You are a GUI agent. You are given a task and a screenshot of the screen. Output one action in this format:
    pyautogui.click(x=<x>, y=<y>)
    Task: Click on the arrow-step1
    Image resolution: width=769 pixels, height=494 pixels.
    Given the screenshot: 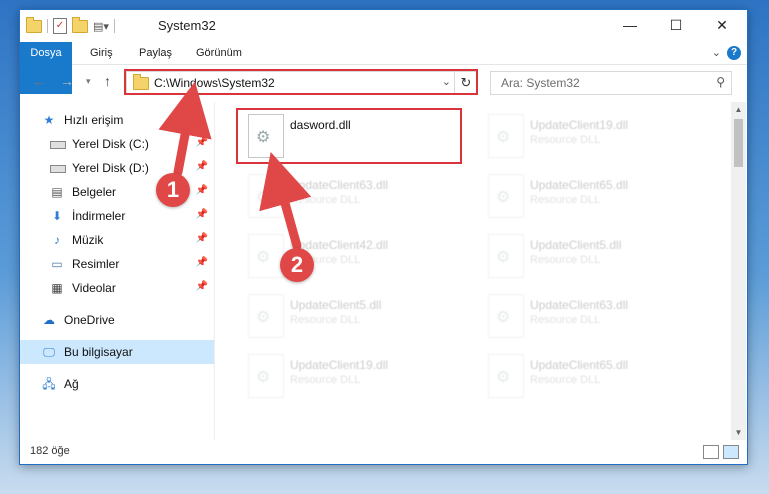 What is the action you would take?
    pyautogui.click(x=185, y=129)
    